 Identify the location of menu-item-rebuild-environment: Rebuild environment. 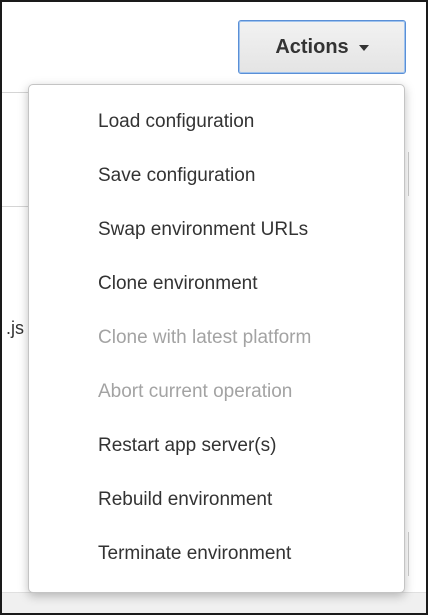
(216, 500).